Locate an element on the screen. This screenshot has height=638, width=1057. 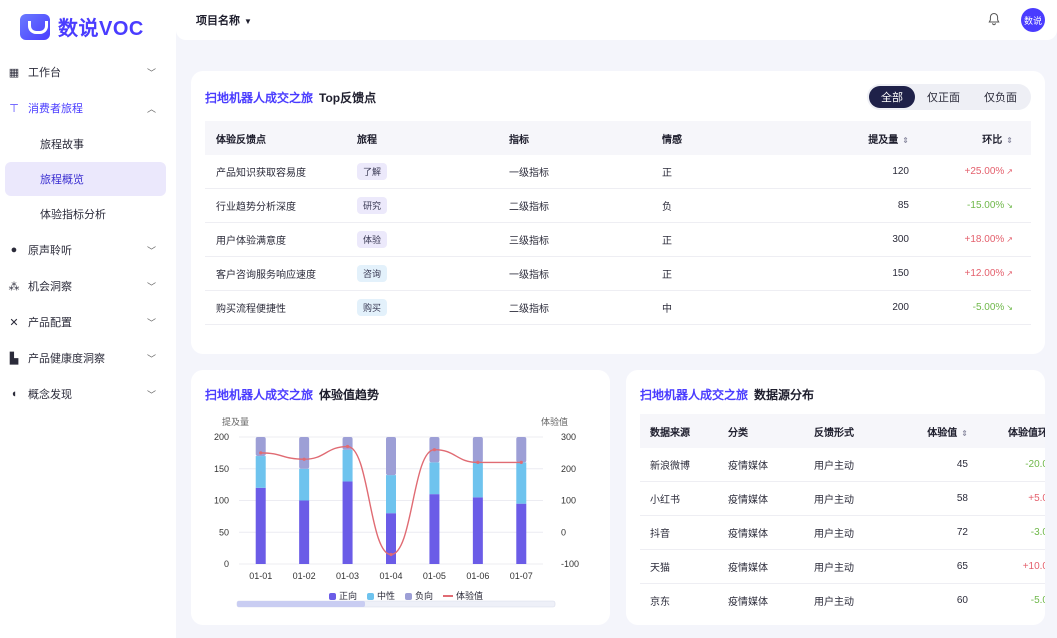
avatar: 数说 is located at coordinates (1033, 20).